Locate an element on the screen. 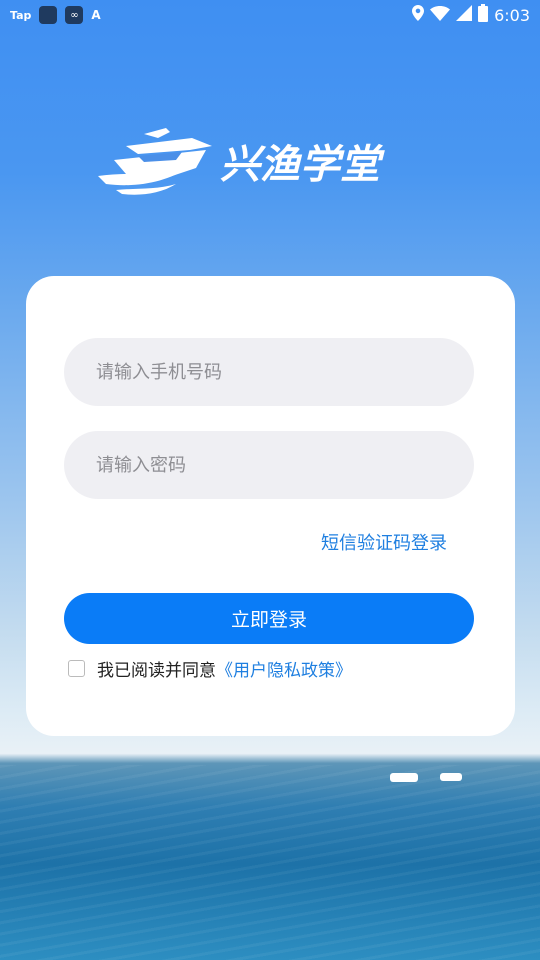  boat-logo-icon: 兴渔学堂 is located at coordinates (241, 161).